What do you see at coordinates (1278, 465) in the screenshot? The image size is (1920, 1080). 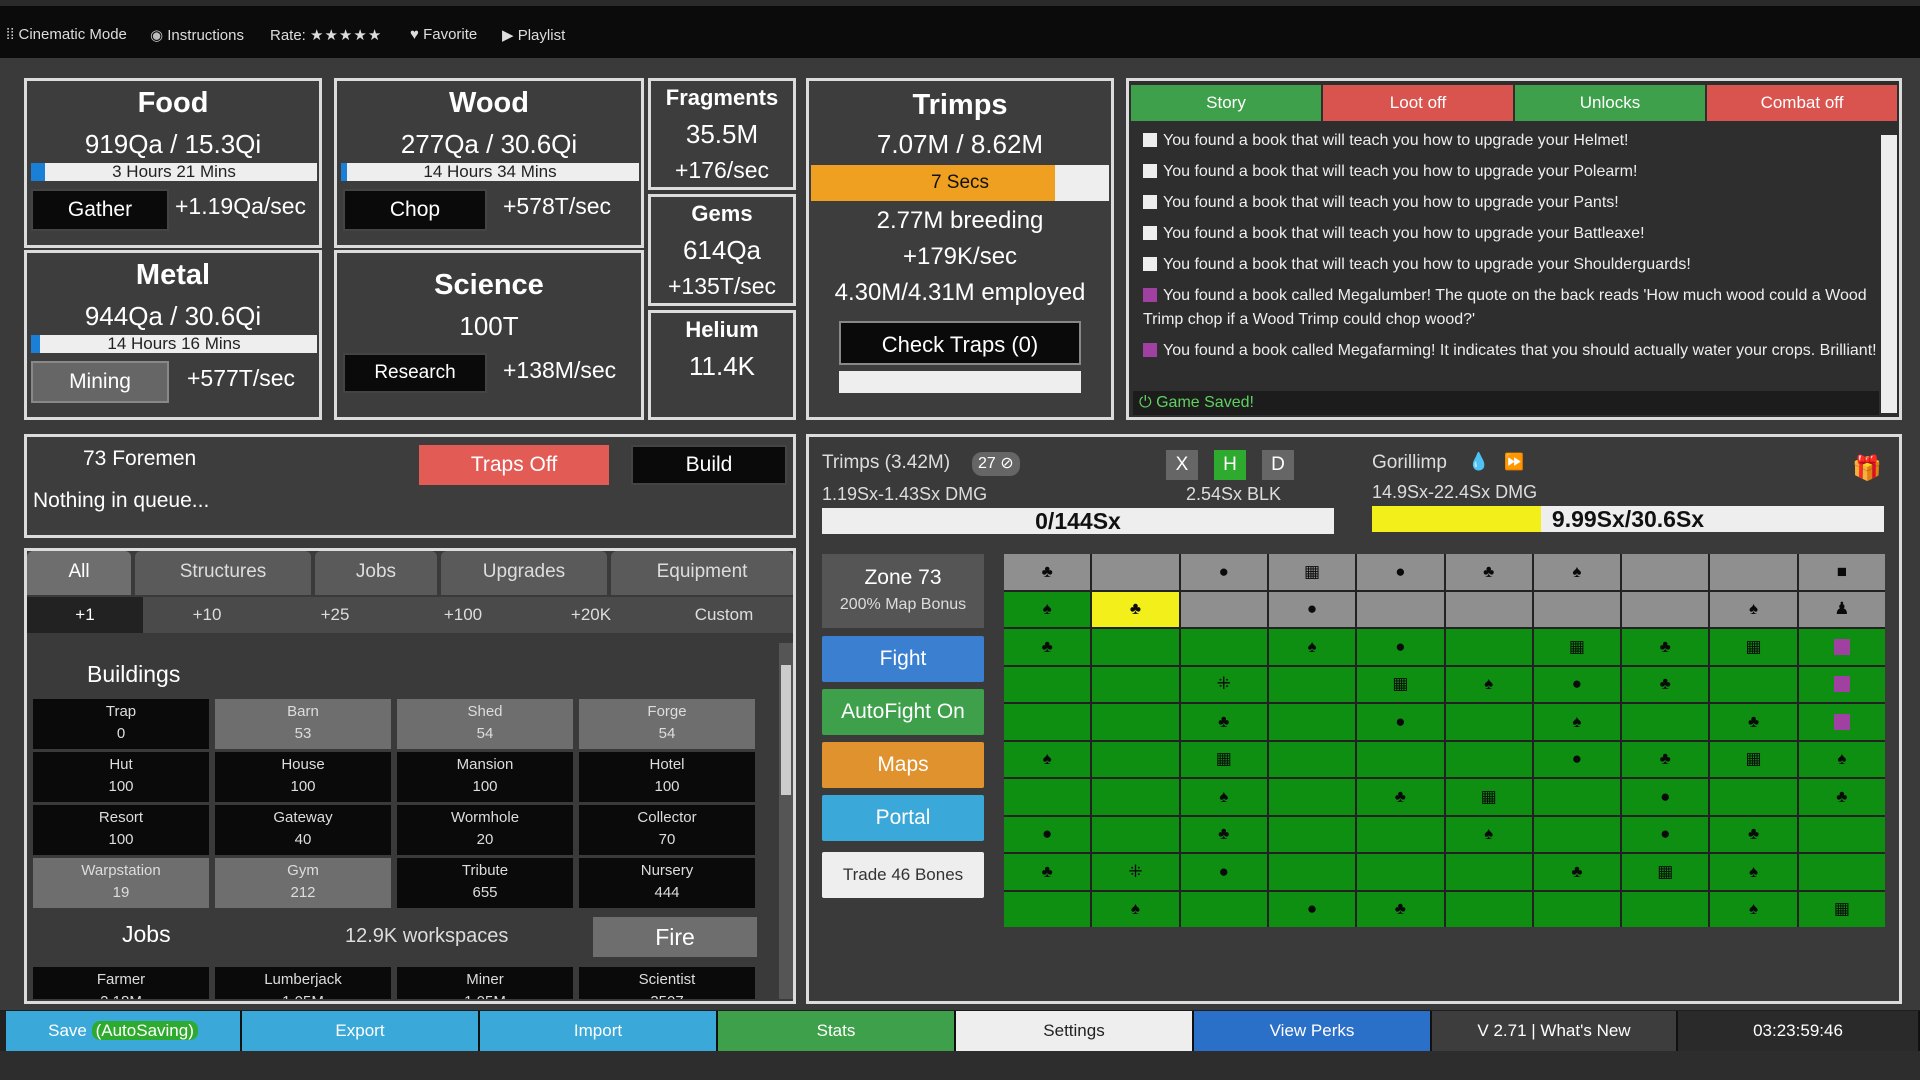 I see `formation-d-button: D` at bounding box center [1278, 465].